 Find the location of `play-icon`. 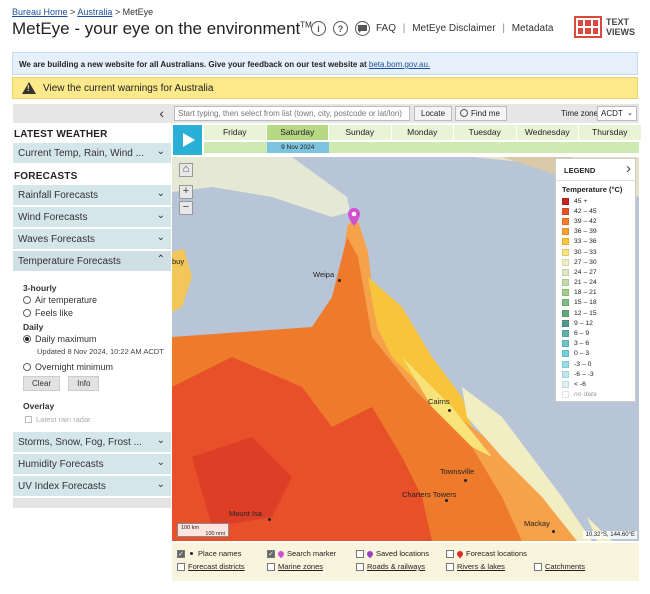

play-icon is located at coordinates (187, 140).